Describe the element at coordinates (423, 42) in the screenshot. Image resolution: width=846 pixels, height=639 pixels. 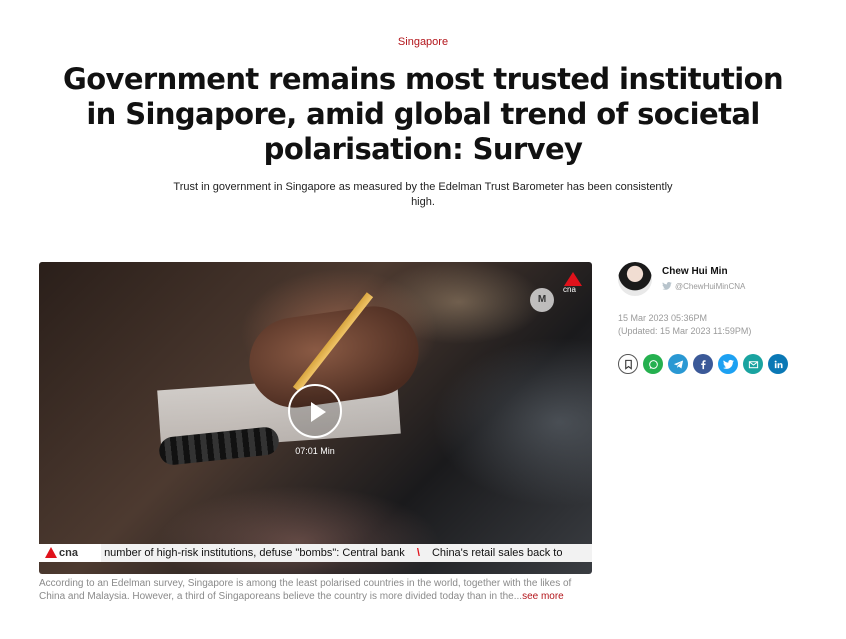
I see `category-link: Singapore` at that location.